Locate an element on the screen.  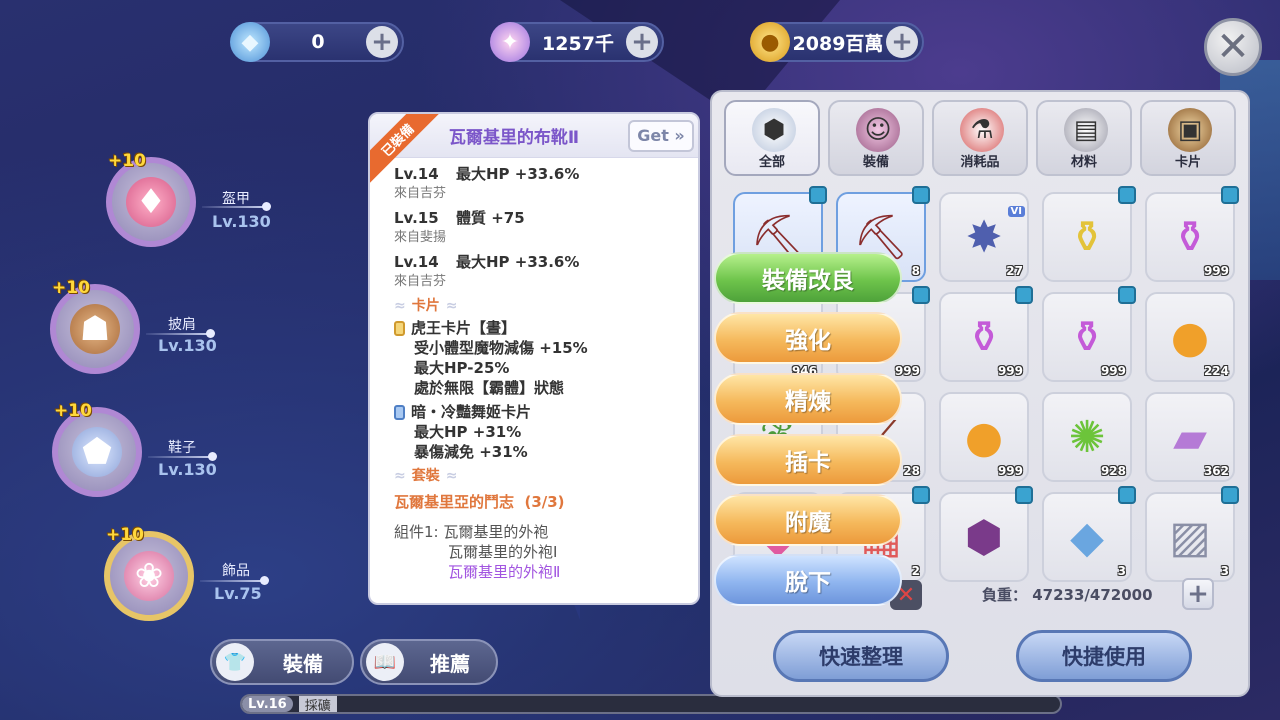
tab-card: ▣ 卡片 is located at coordinates (1188, 138).